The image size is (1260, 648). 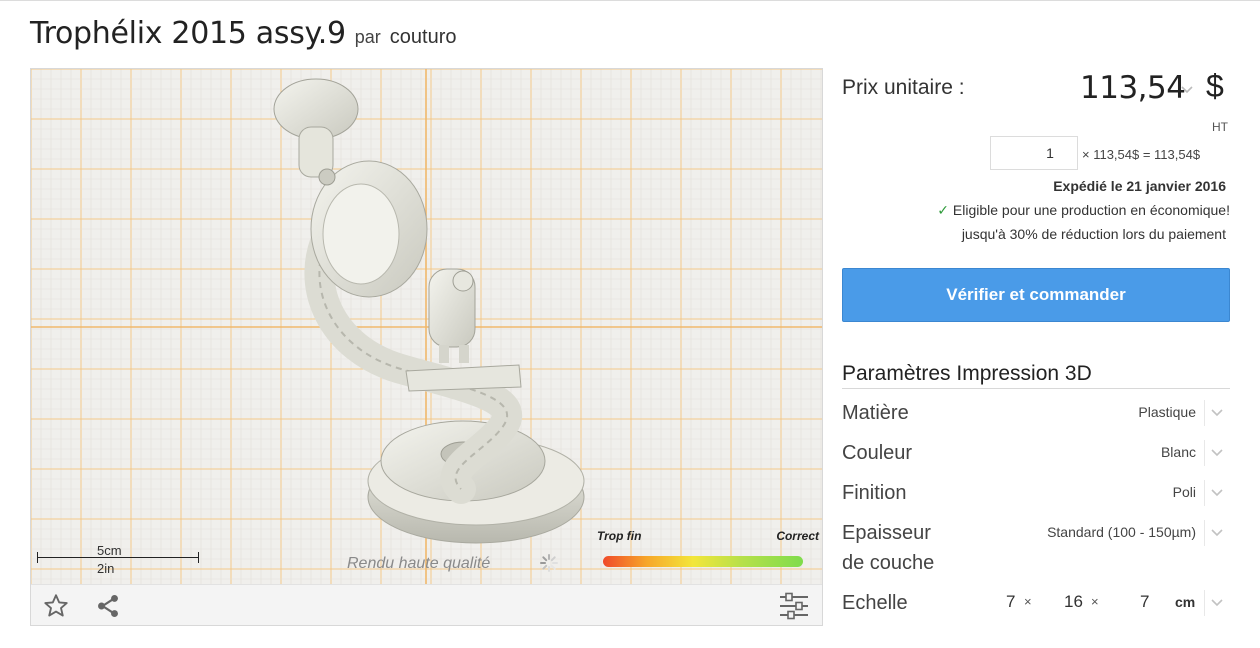 What do you see at coordinates (886, 533) in the screenshot?
I see `layer-label-line1: Epaisseur` at bounding box center [886, 533].